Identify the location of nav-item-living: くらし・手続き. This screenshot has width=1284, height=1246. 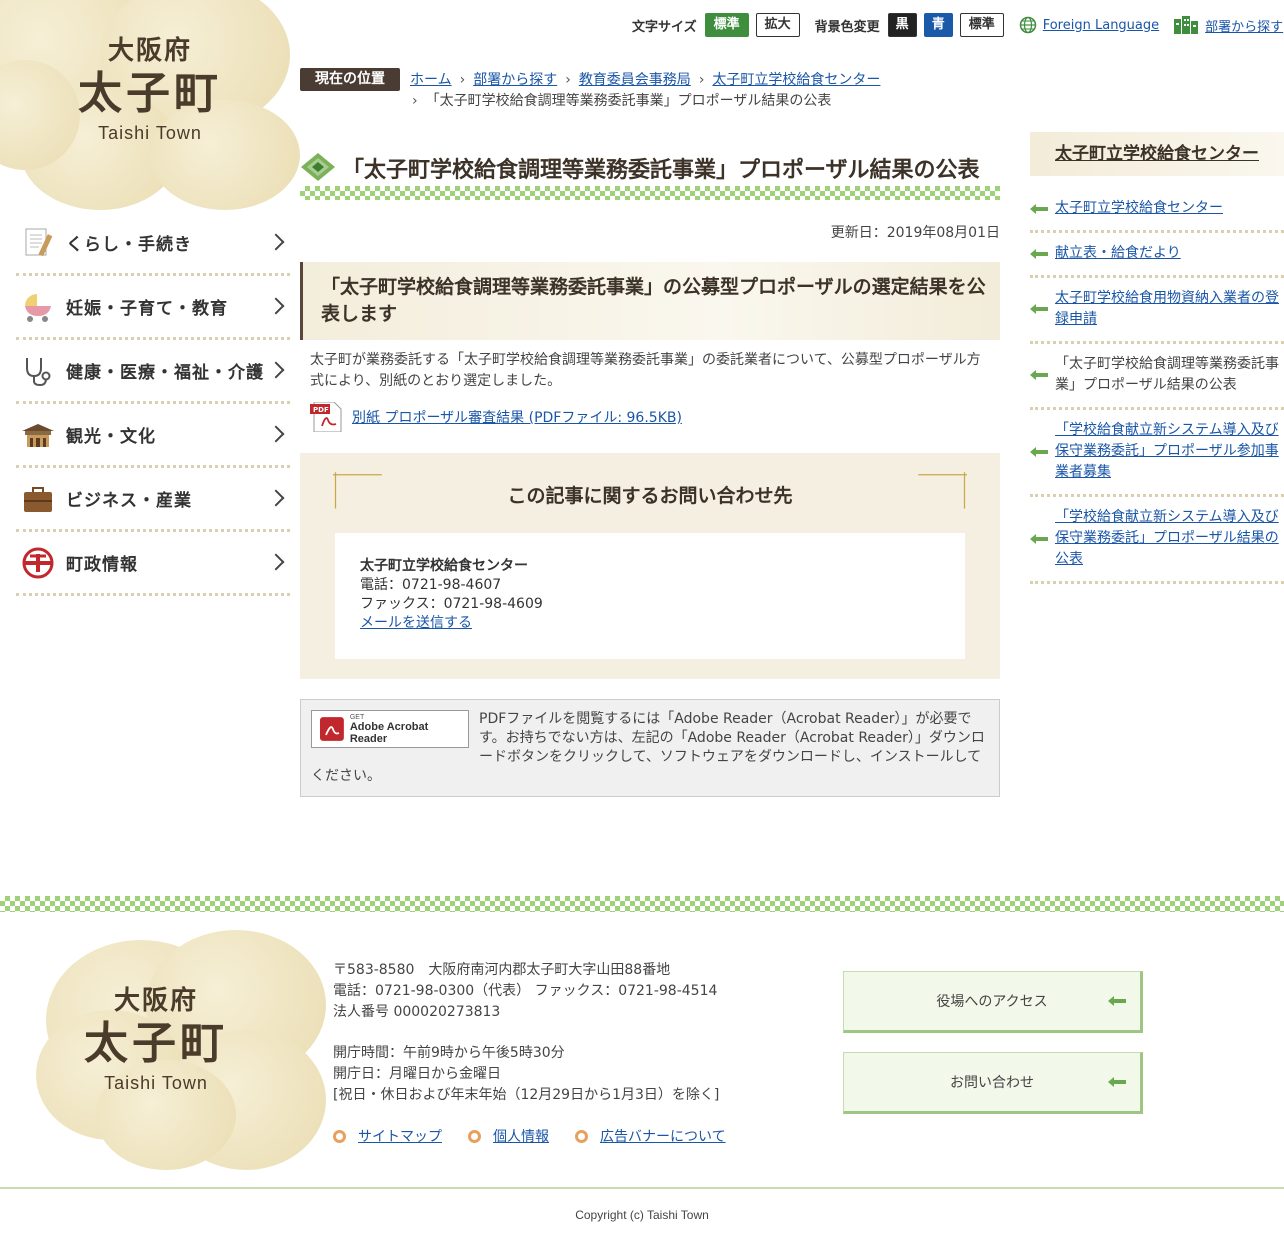
(153, 244).